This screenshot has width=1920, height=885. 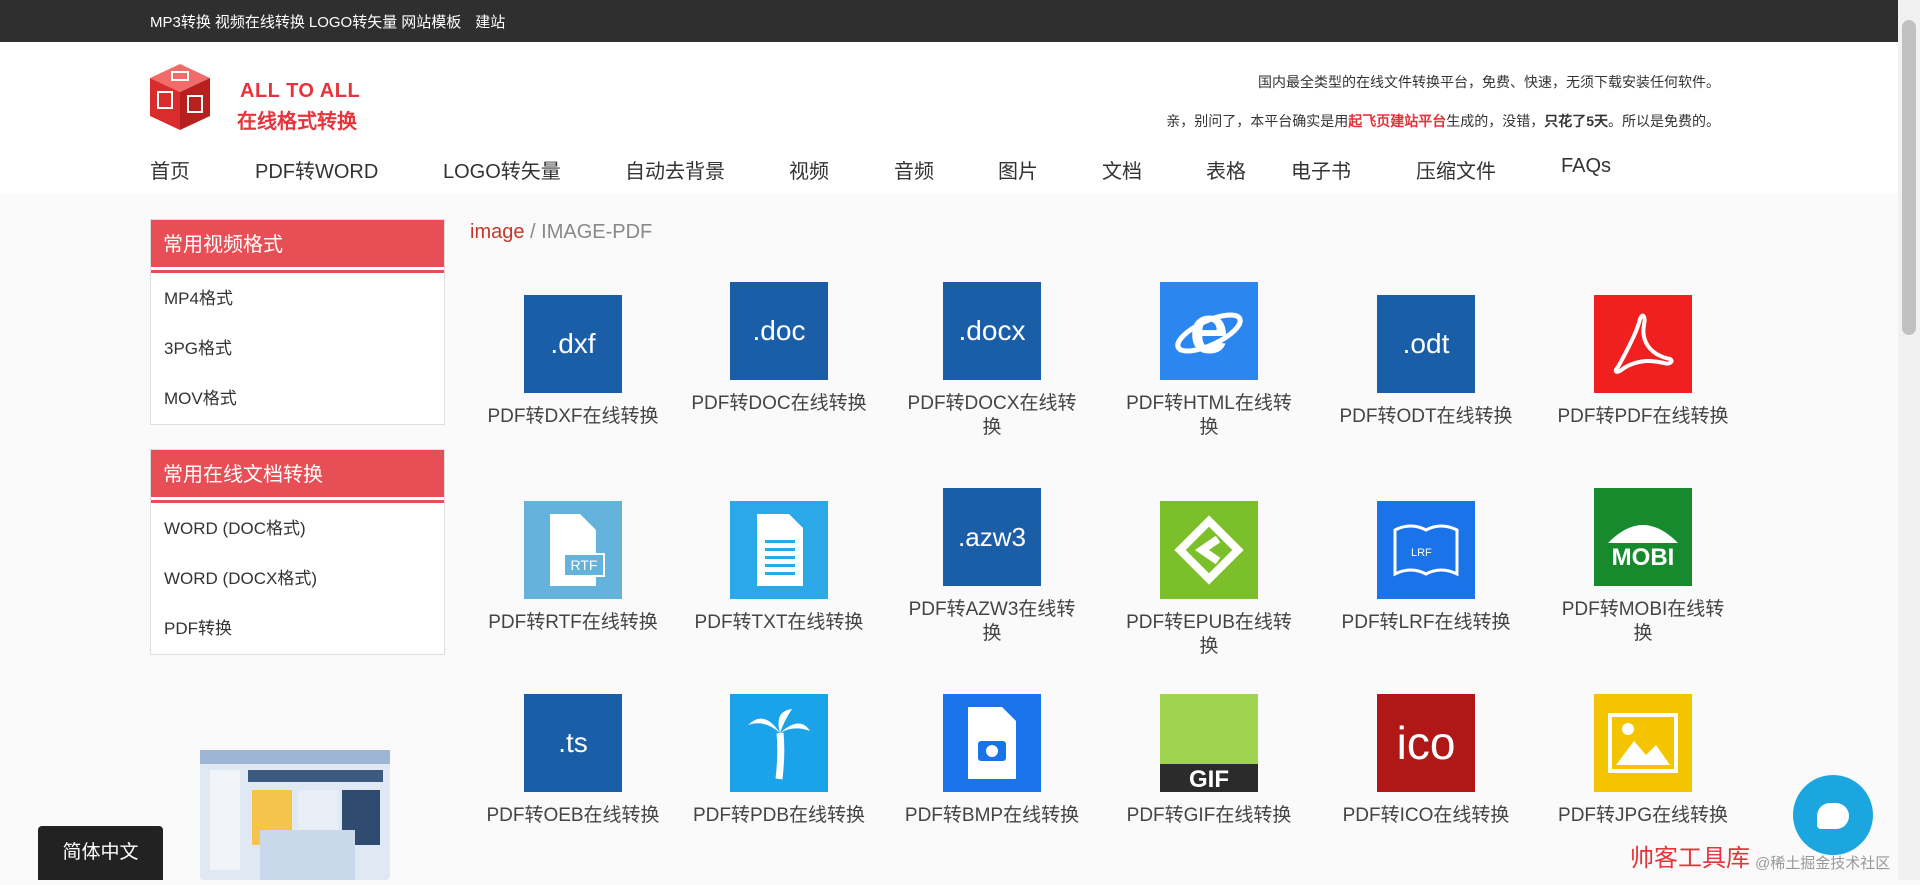 I want to click on converter-card-bmp: PDF转BMP在线转换, so click(x=992, y=761).